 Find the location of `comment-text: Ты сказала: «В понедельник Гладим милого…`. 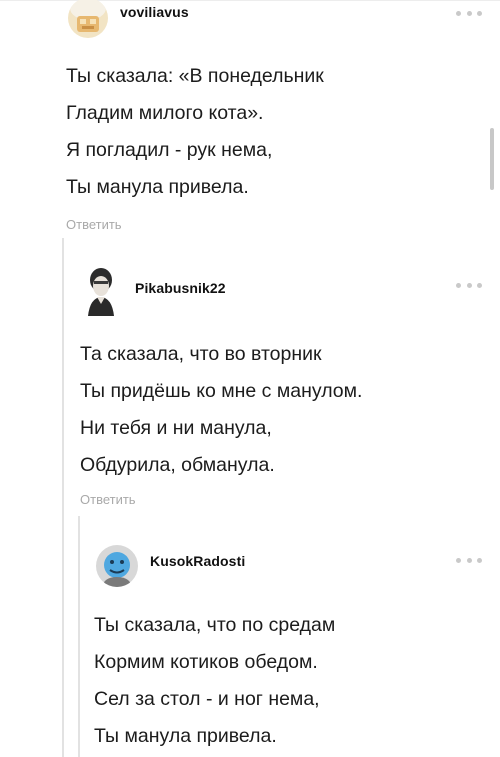

comment-text: Ты сказала: «В понедельник Гладим милого… is located at coordinates (195, 132).